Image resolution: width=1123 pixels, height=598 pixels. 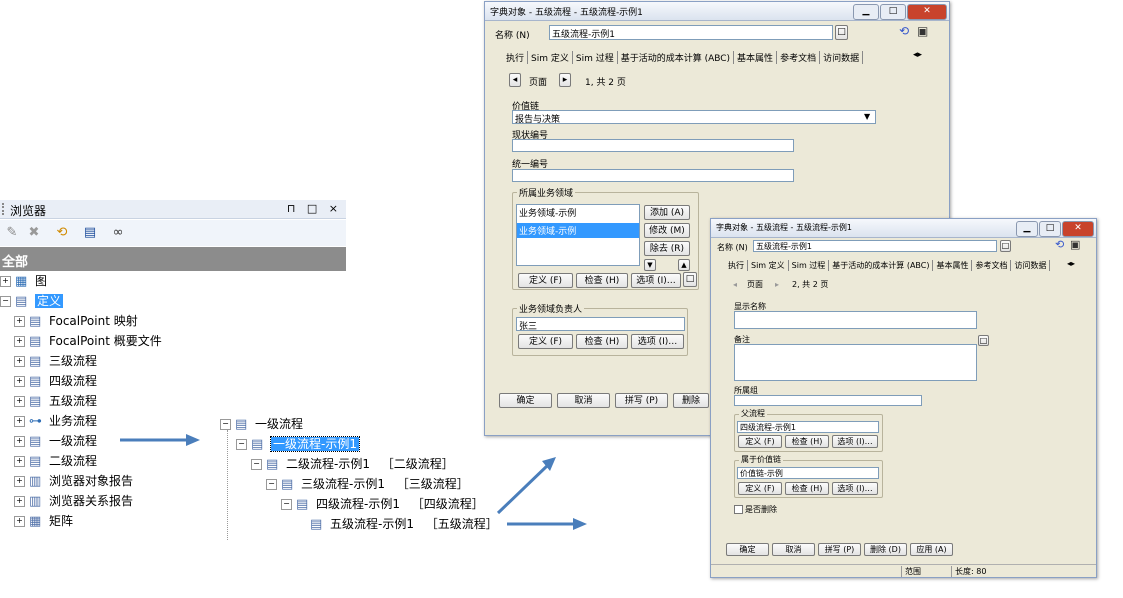 I want to click on tab-access-data: 访问数据, so click(x=1031, y=265).